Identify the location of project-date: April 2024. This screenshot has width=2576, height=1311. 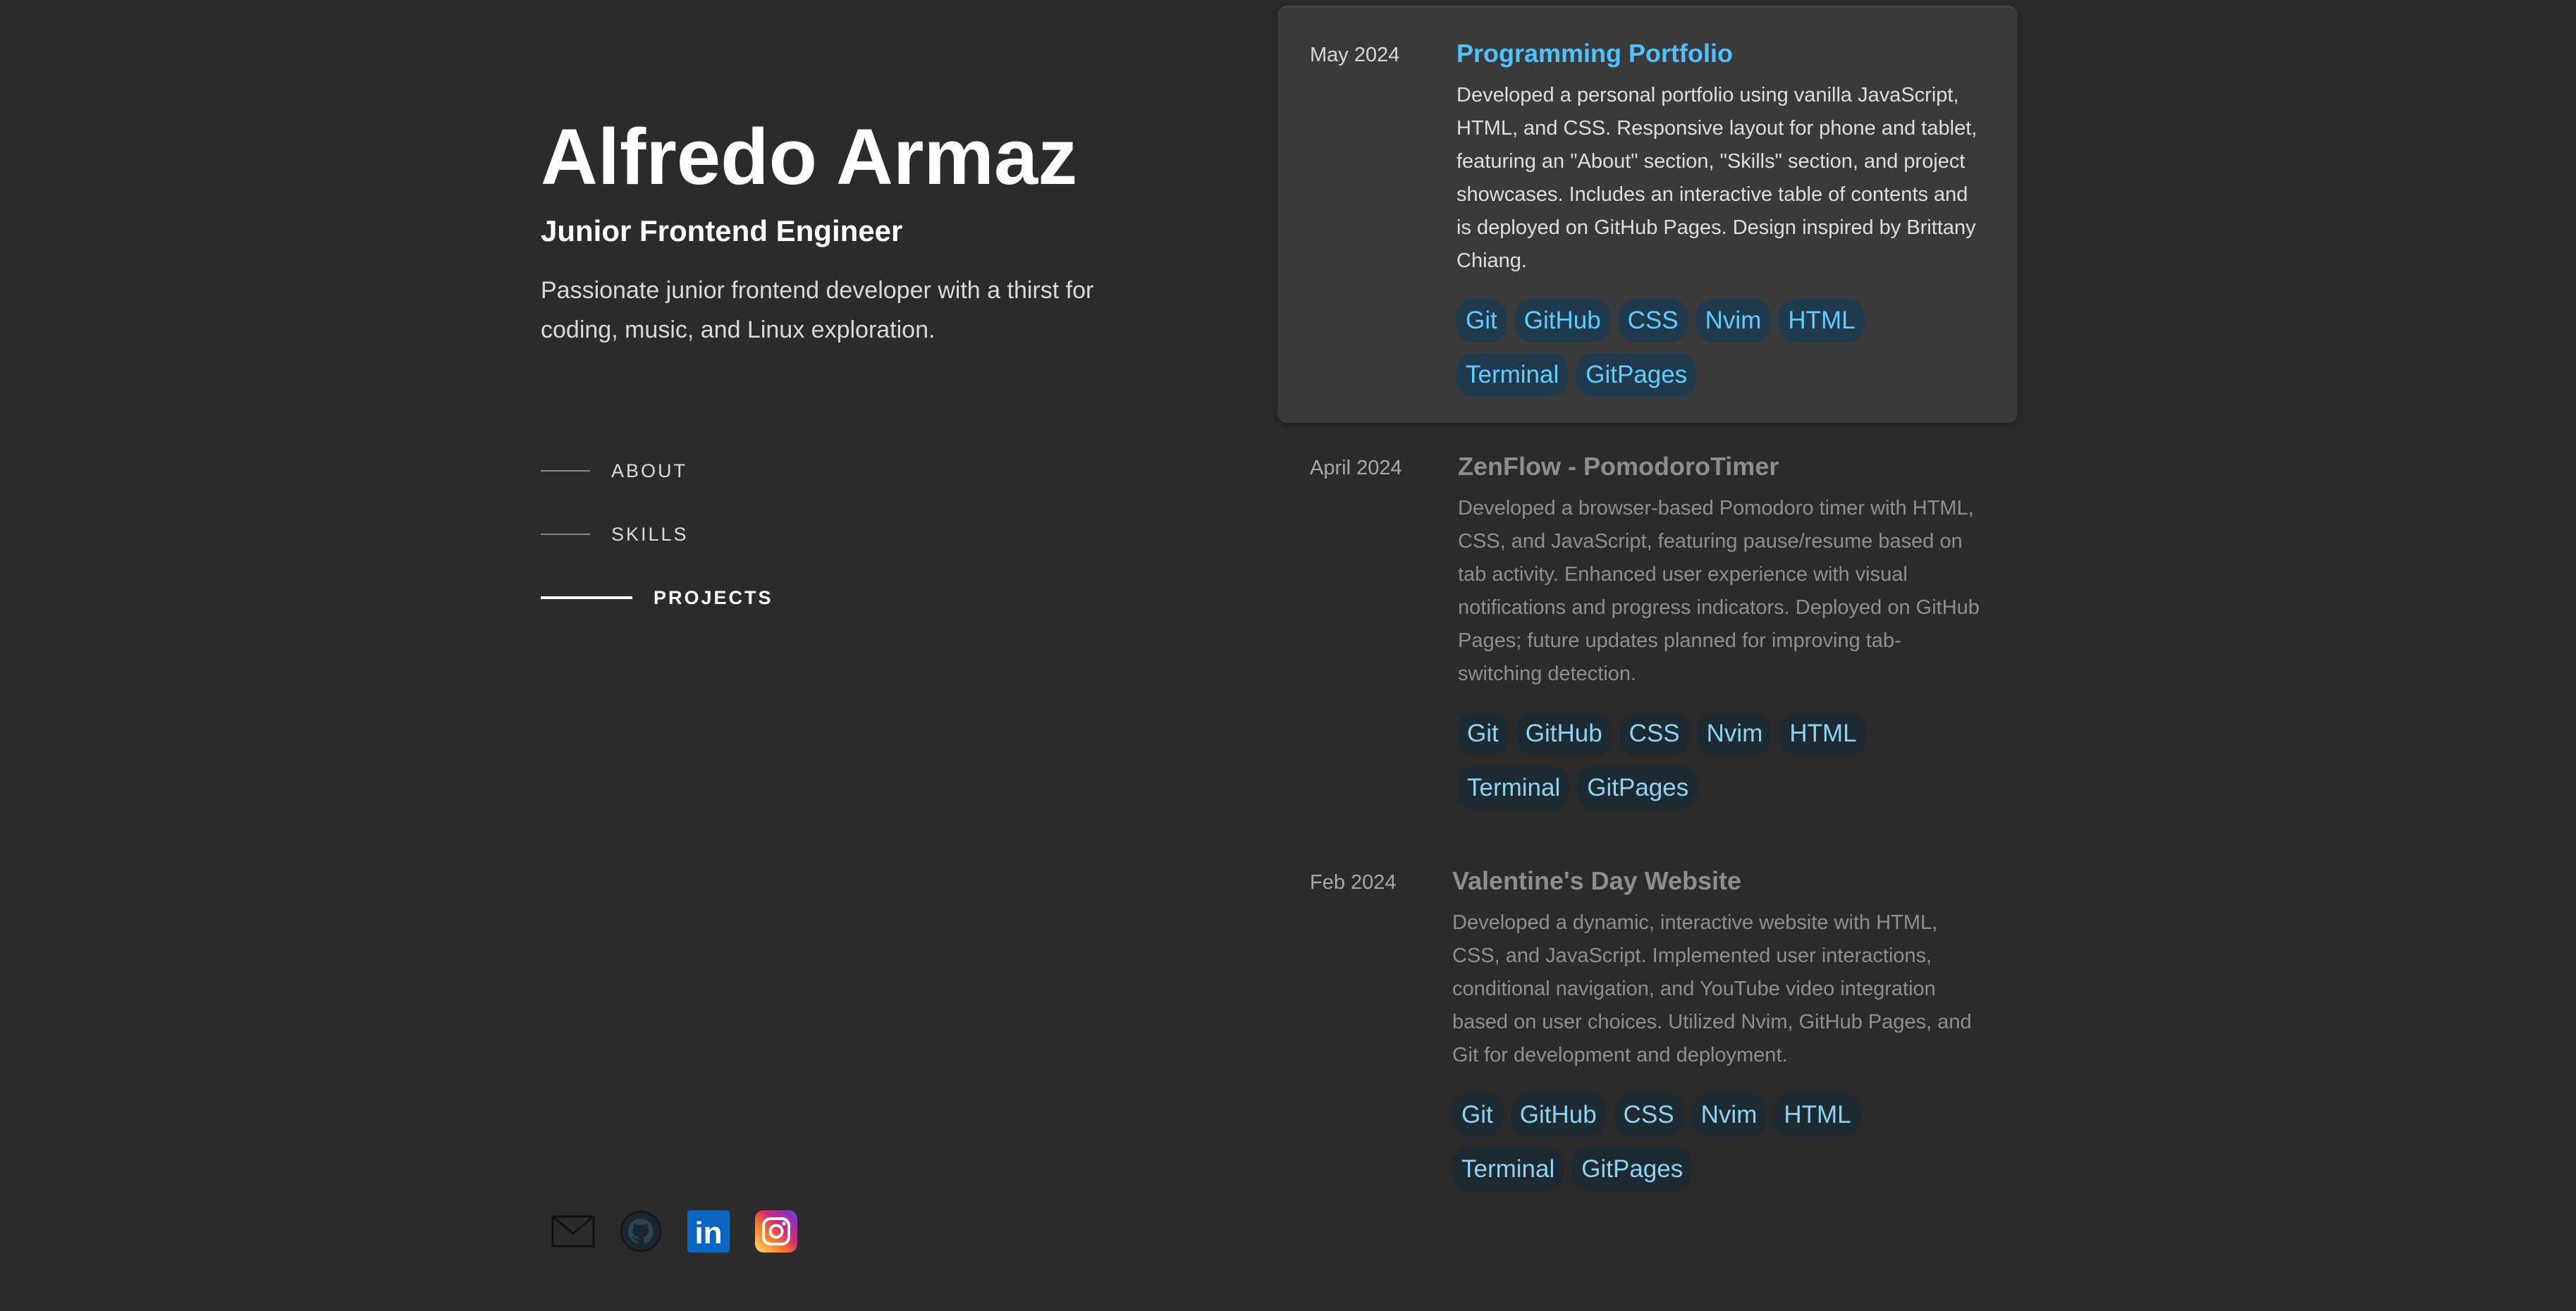
(1356, 468).